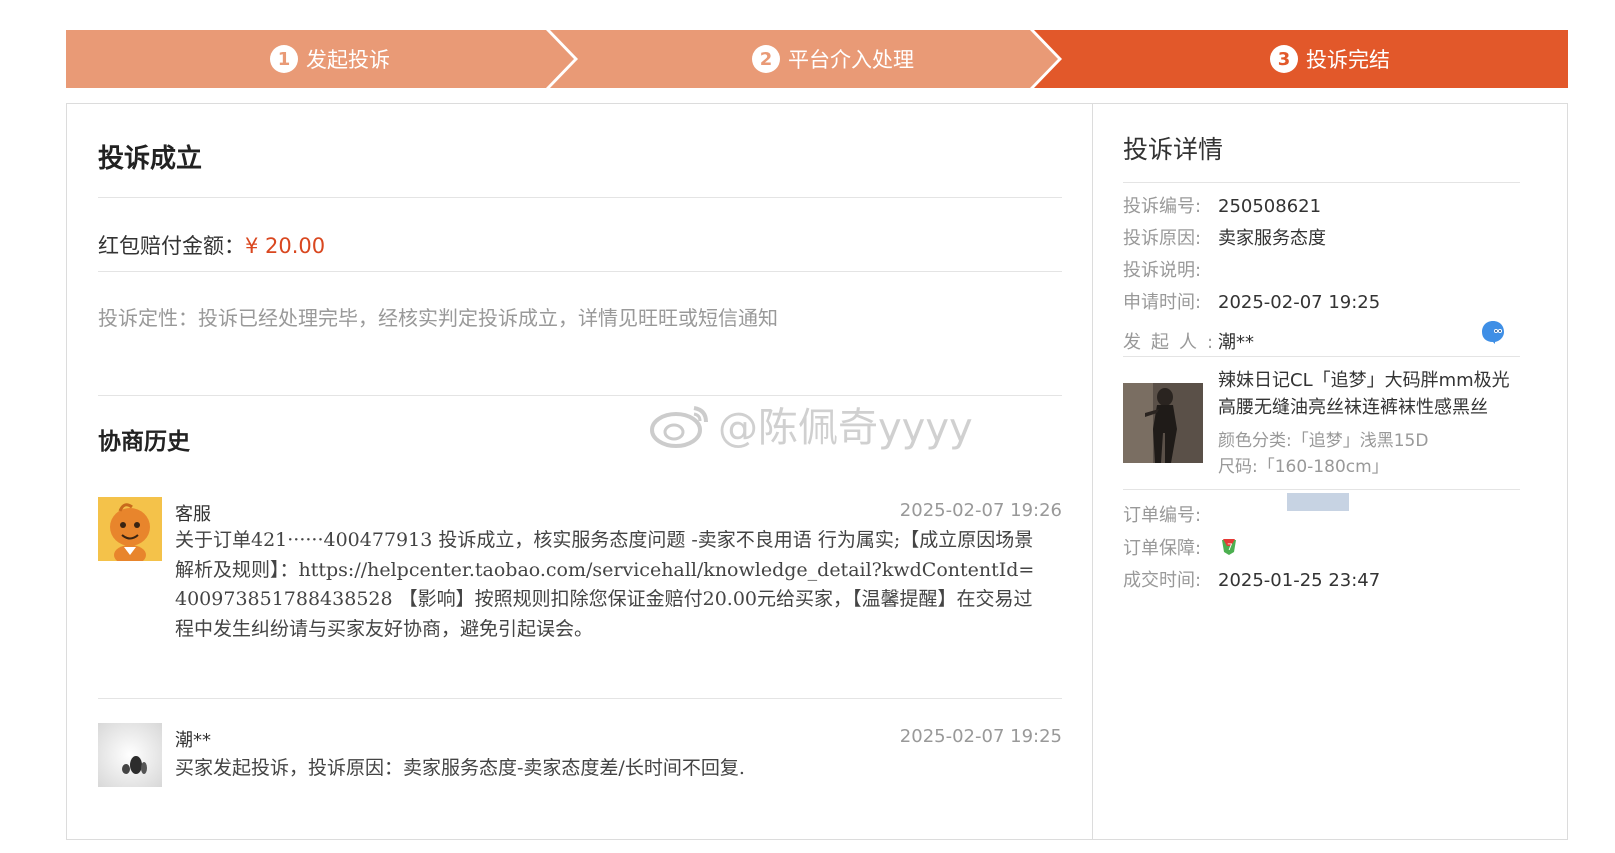  Describe the element at coordinates (1236, 342) in the screenshot. I see `initiator-value: 潮**` at that location.